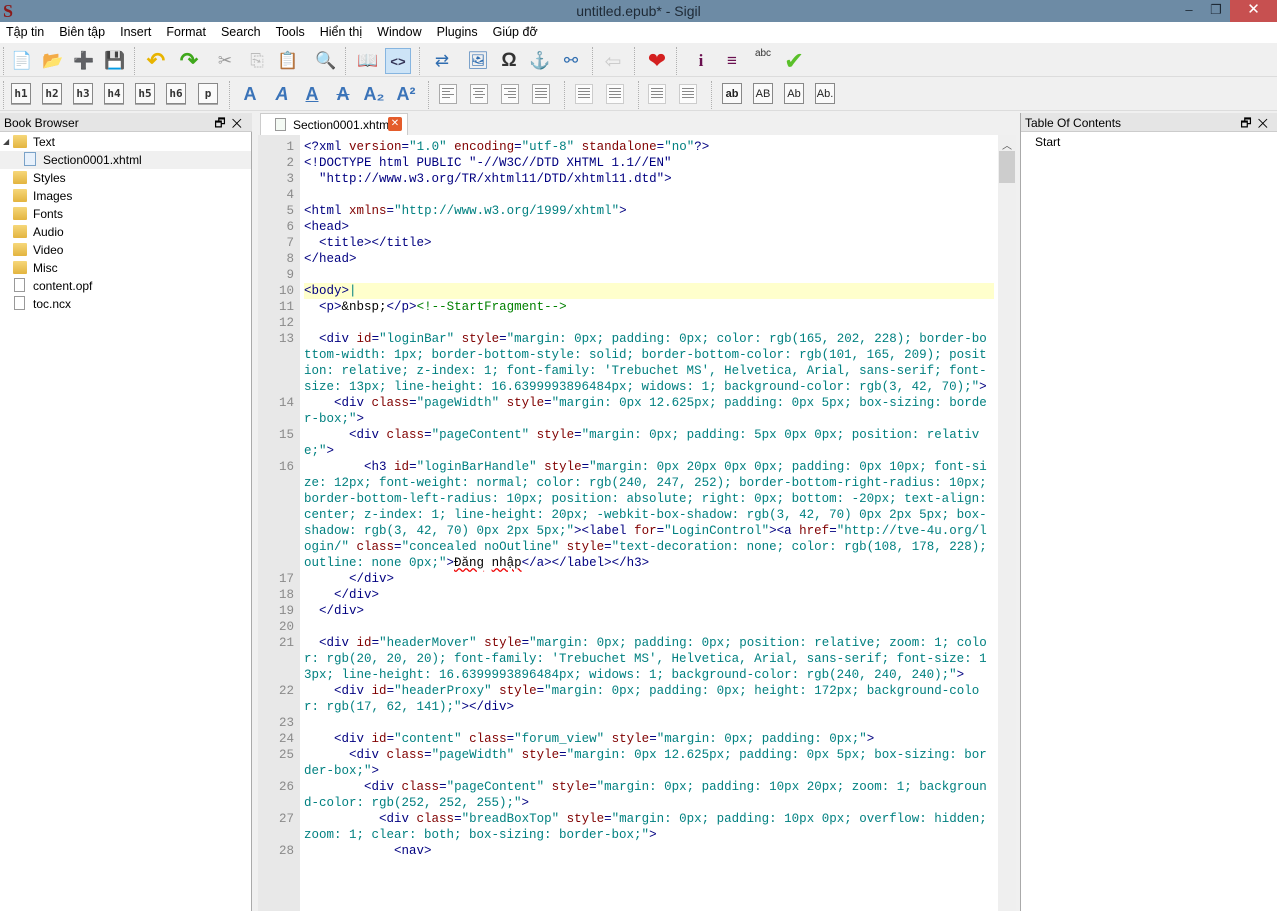  What do you see at coordinates (176, 93) in the screenshot?
I see `heading-6-button: h6` at bounding box center [176, 93].